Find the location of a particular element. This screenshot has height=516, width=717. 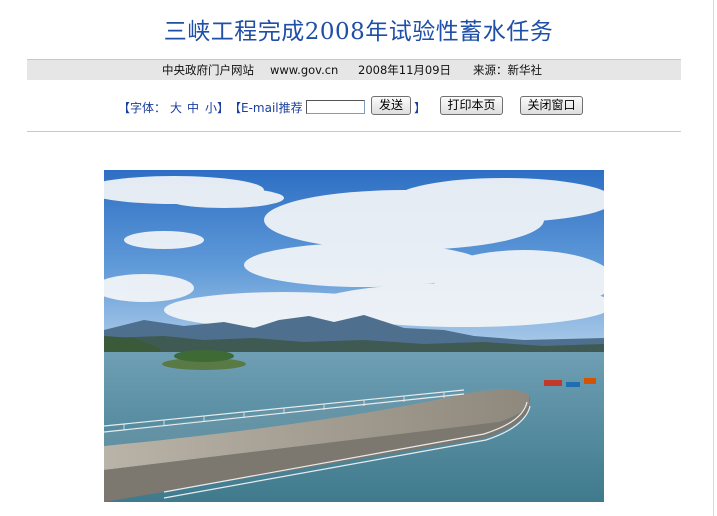

divider is located at coordinates (354, 131).